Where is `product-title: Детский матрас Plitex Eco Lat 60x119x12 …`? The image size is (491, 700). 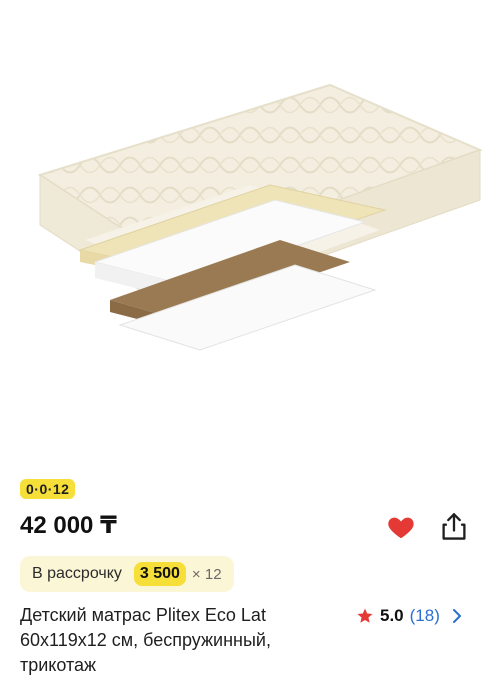 product-title: Детский матрас Plitex Eco Lat 60x119x12 … is located at coordinates (145, 640).